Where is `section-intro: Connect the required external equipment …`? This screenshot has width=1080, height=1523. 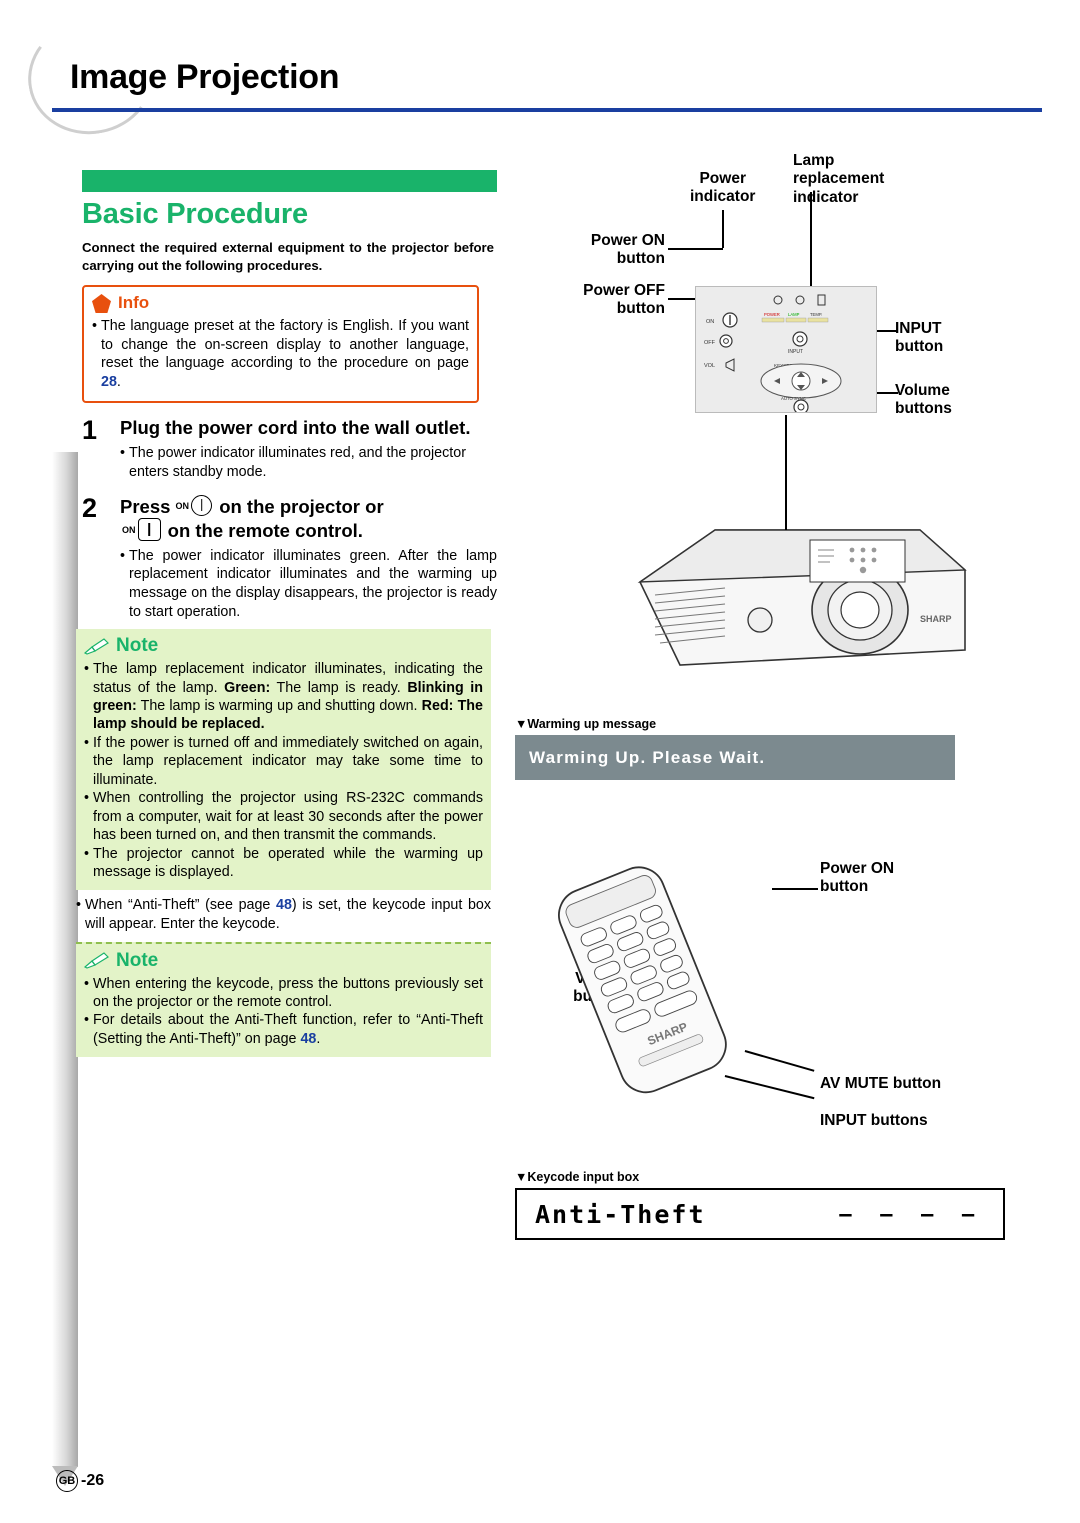 section-intro: Connect the required external equipment … is located at coordinates (288, 257).